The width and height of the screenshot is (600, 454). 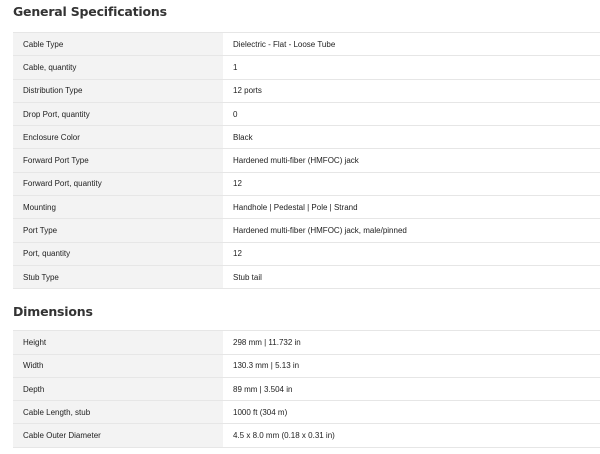 What do you see at coordinates (411, 160) in the screenshot?
I see `row-value: Hardened multi-fiber (HMFOC) jack` at bounding box center [411, 160].